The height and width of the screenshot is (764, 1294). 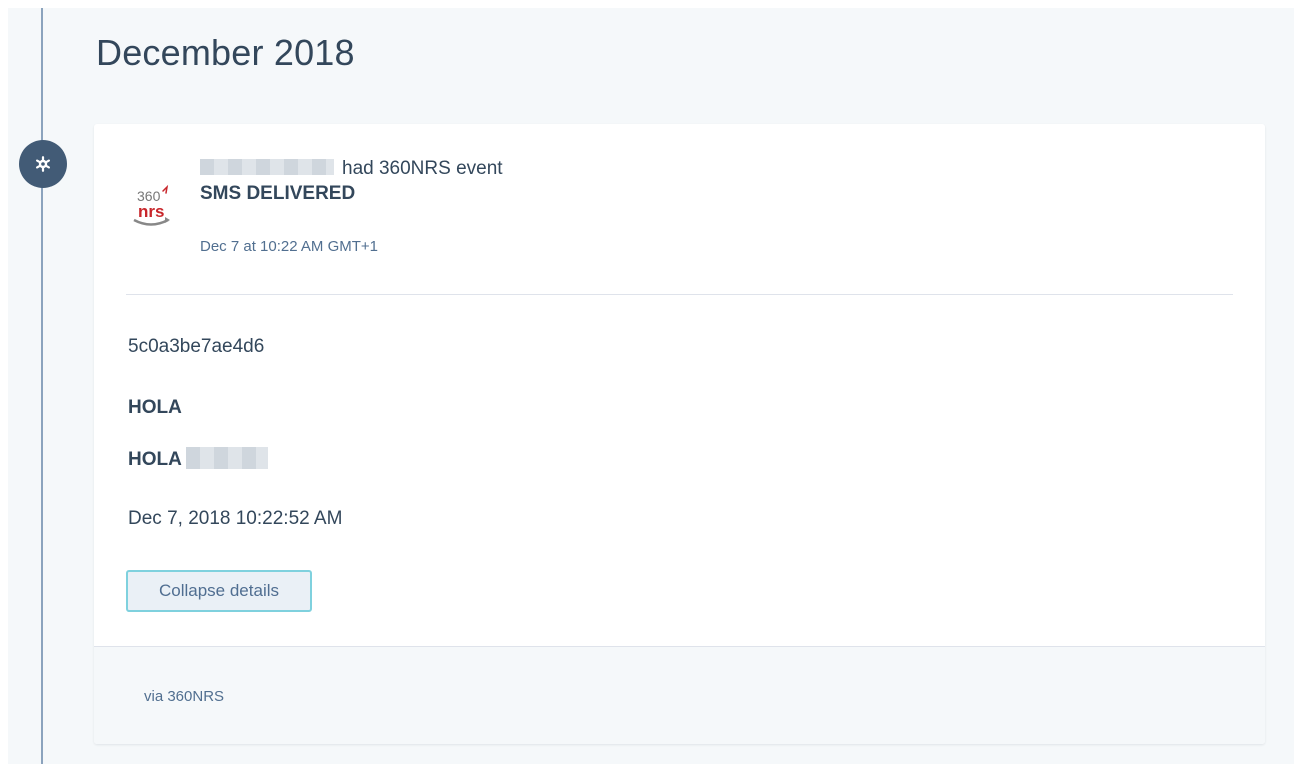 I want to click on logo-bottom-text: nrs, so click(x=151, y=211).